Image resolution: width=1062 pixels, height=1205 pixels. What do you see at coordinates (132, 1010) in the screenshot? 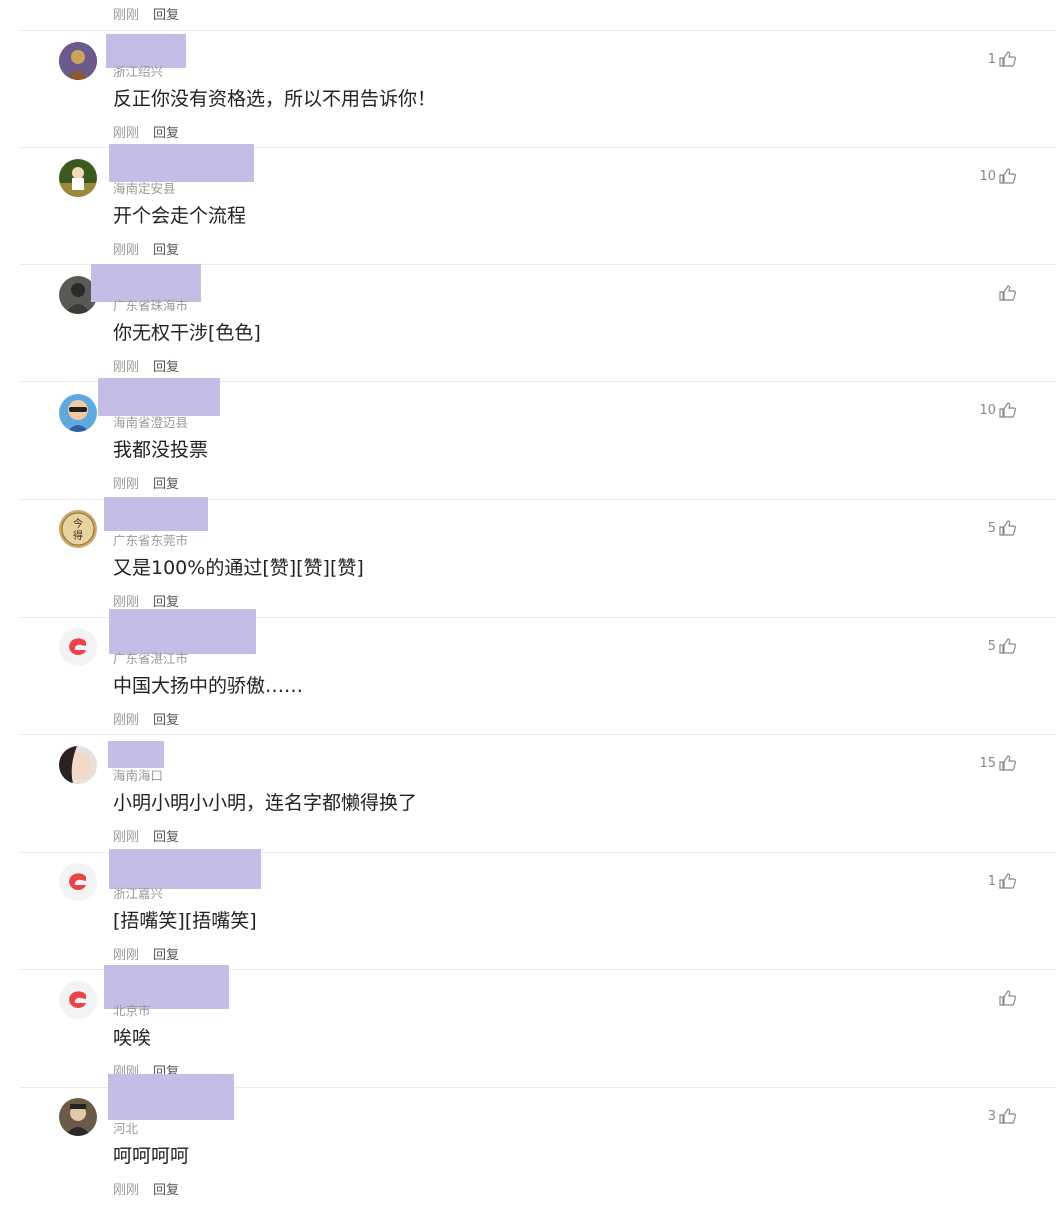
I see `comment-location: 北京市` at bounding box center [132, 1010].